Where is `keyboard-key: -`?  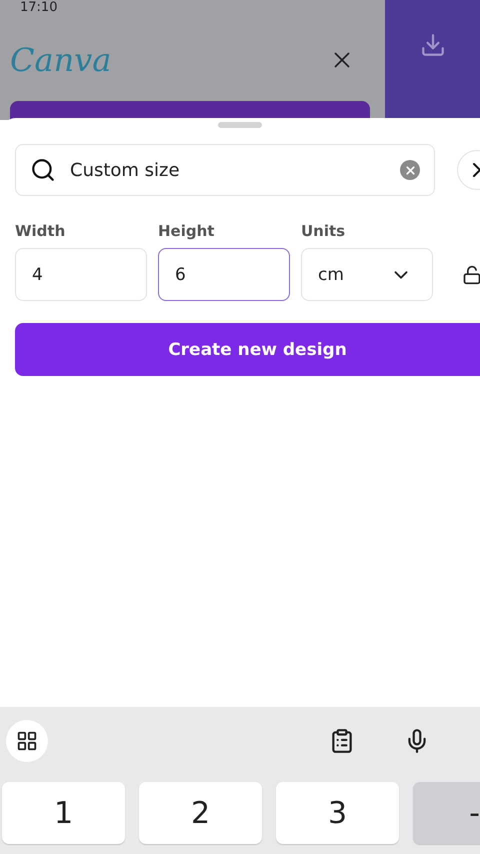 keyboard-key: - is located at coordinates (446, 813).